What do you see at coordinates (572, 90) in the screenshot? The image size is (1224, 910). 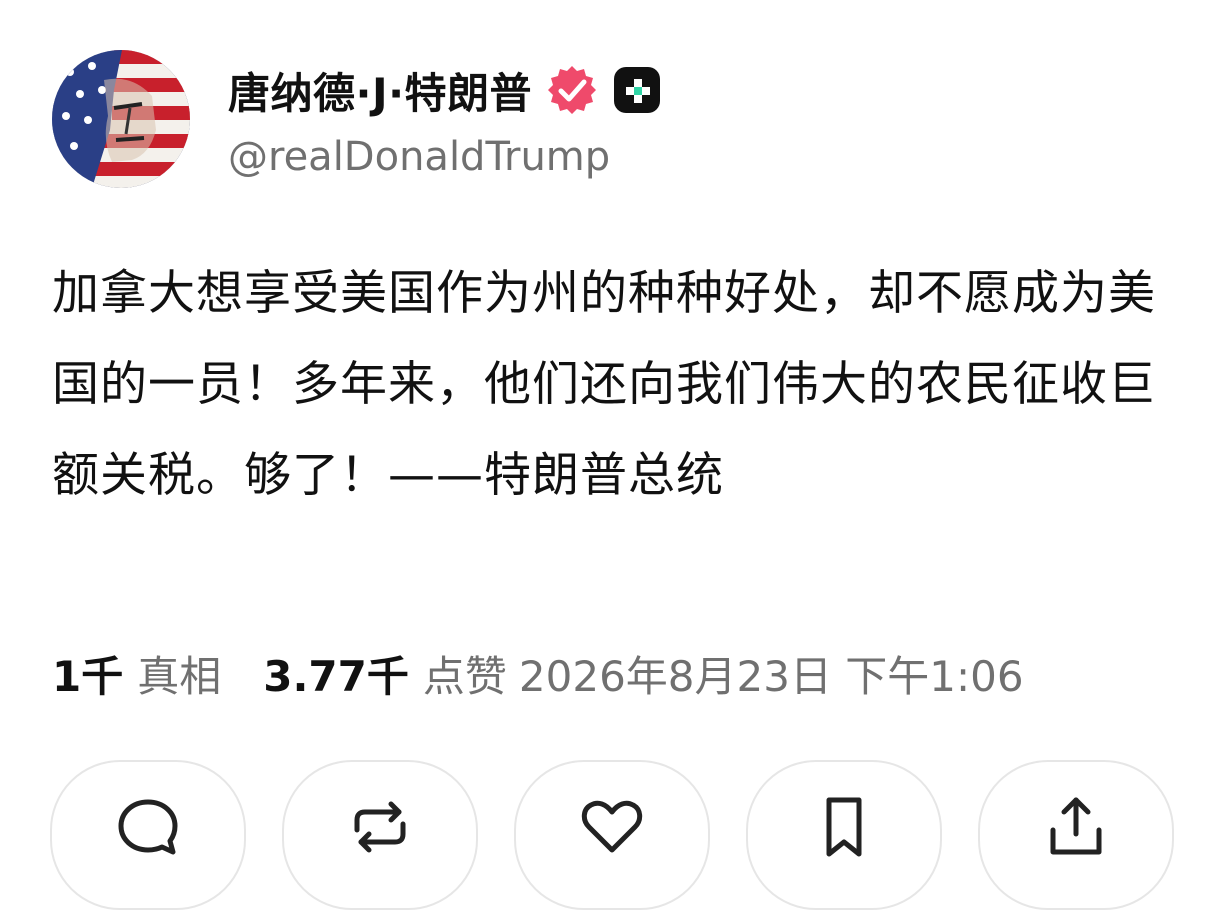 I see `verified-badge-icon` at bounding box center [572, 90].